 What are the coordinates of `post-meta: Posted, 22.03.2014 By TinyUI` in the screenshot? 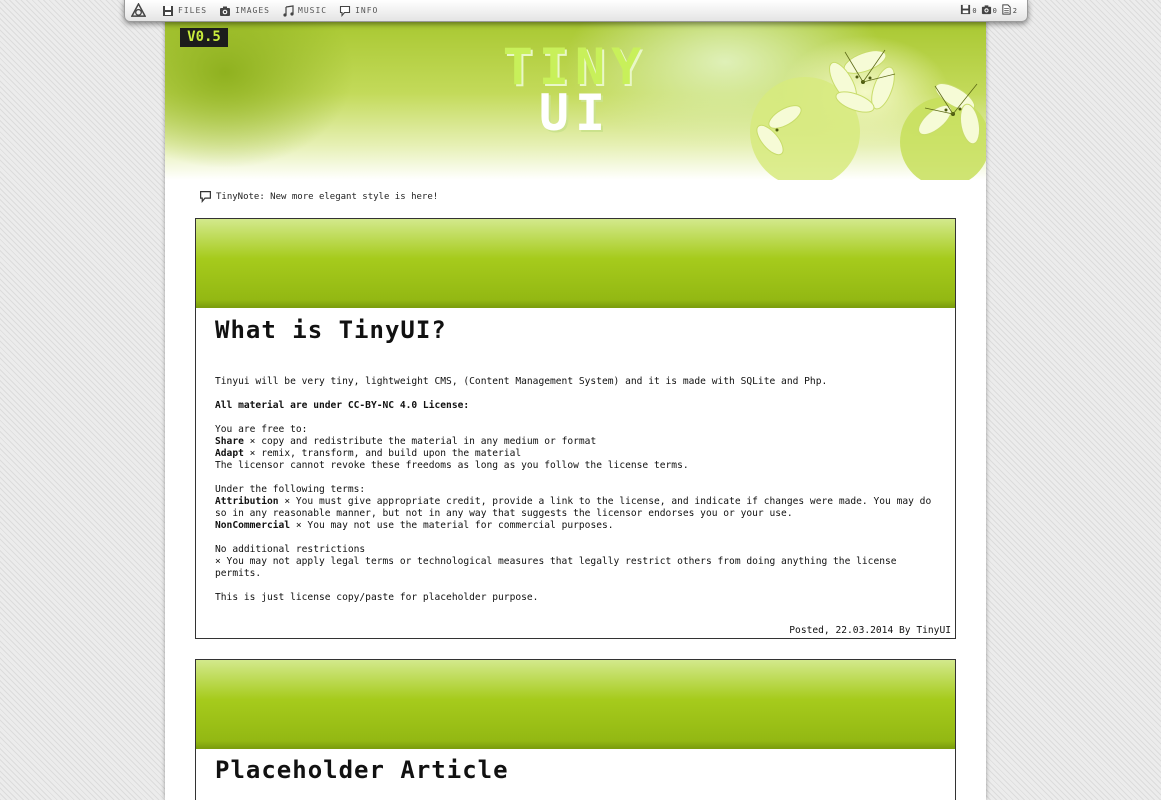 It's located at (870, 630).